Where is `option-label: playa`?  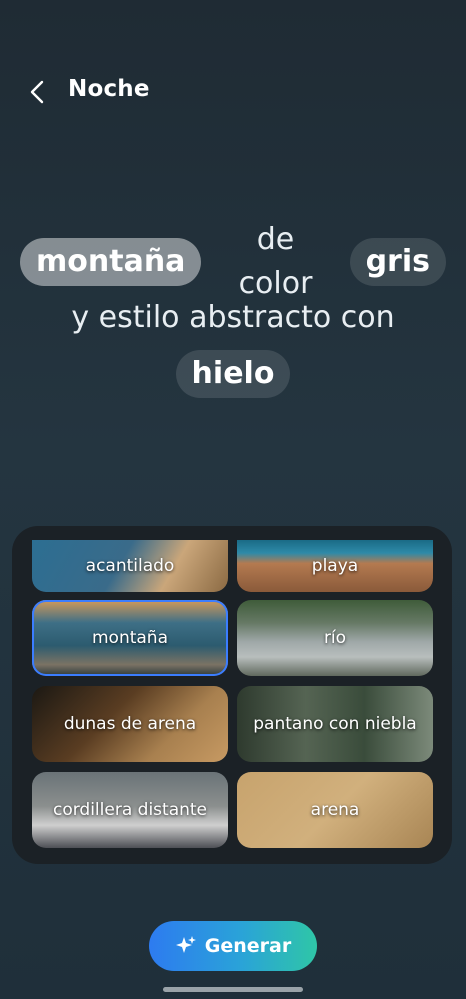 option-label: playa is located at coordinates (335, 566).